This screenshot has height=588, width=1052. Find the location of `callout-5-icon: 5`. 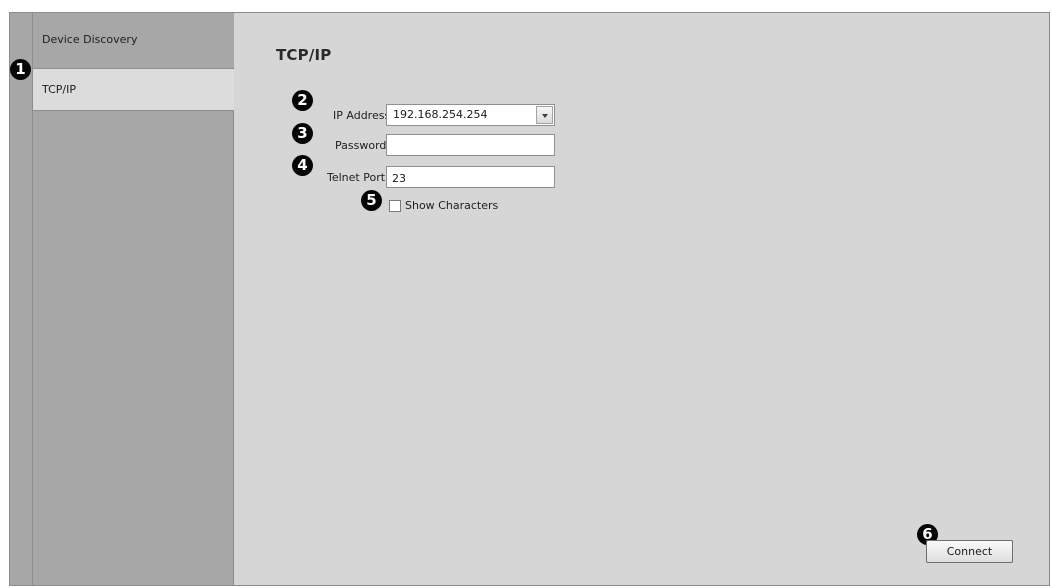

callout-5-icon: 5 is located at coordinates (371, 200).